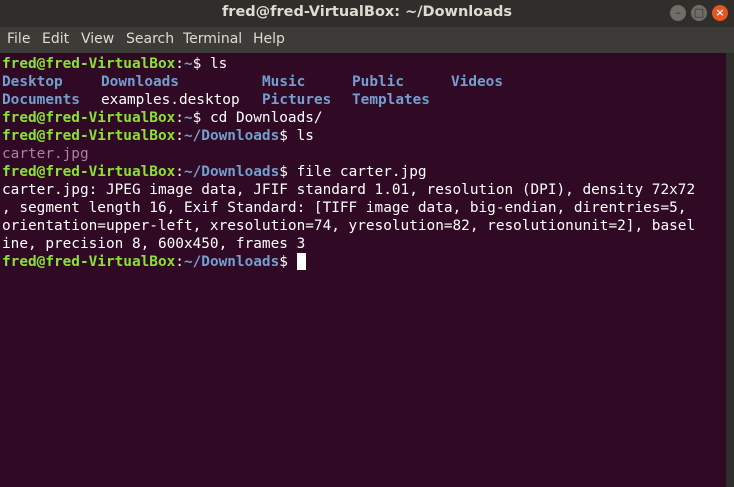  What do you see at coordinates (367, 40) in the screenshot?
I see `menu-bar: File Edit View Search Terminal Help` at bounding box center [367, 40].